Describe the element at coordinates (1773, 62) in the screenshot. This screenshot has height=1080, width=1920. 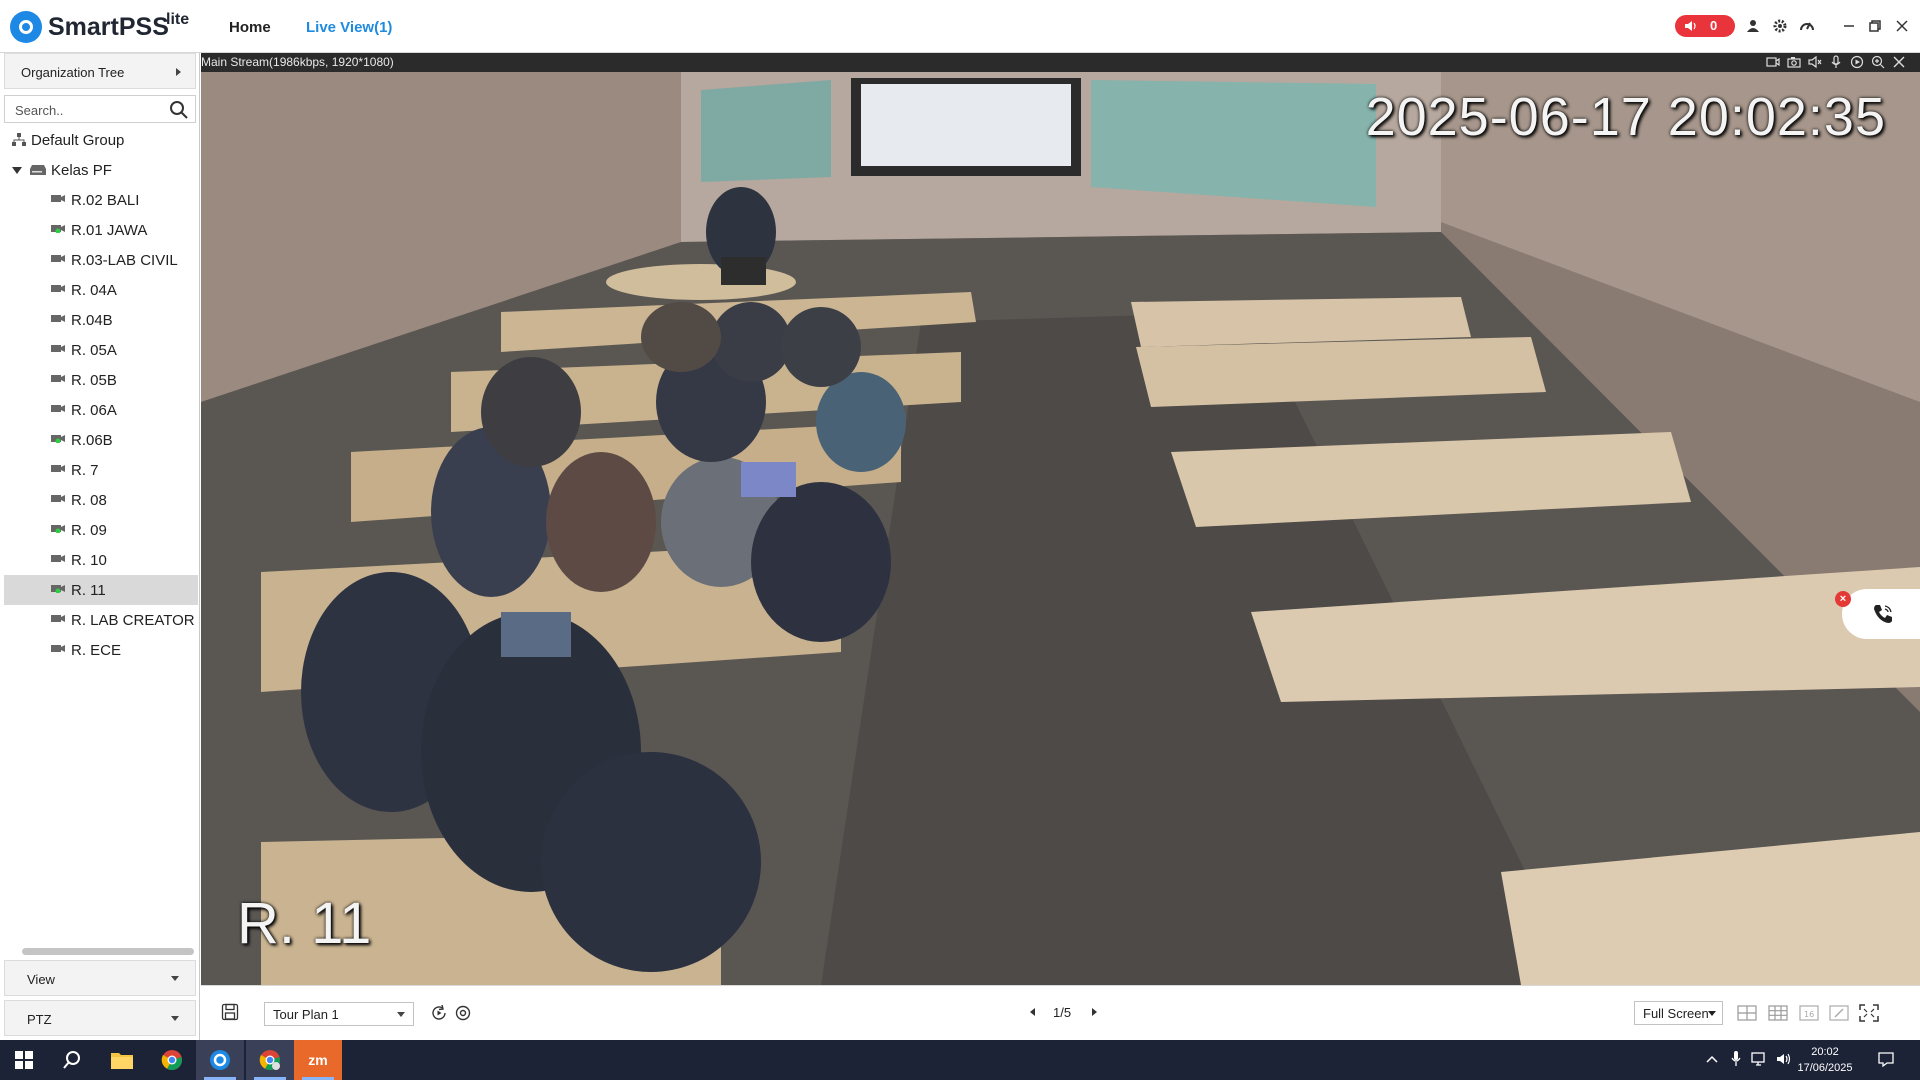
I see `video-stream-switch-icon` at that location.